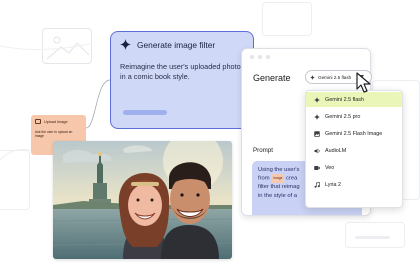 The height and width of the screenshot is (280, 420). What do you see at coordinates (264, 178) in the screenshot?
I see `prompt-text: from` at bounding box center [264, 178].